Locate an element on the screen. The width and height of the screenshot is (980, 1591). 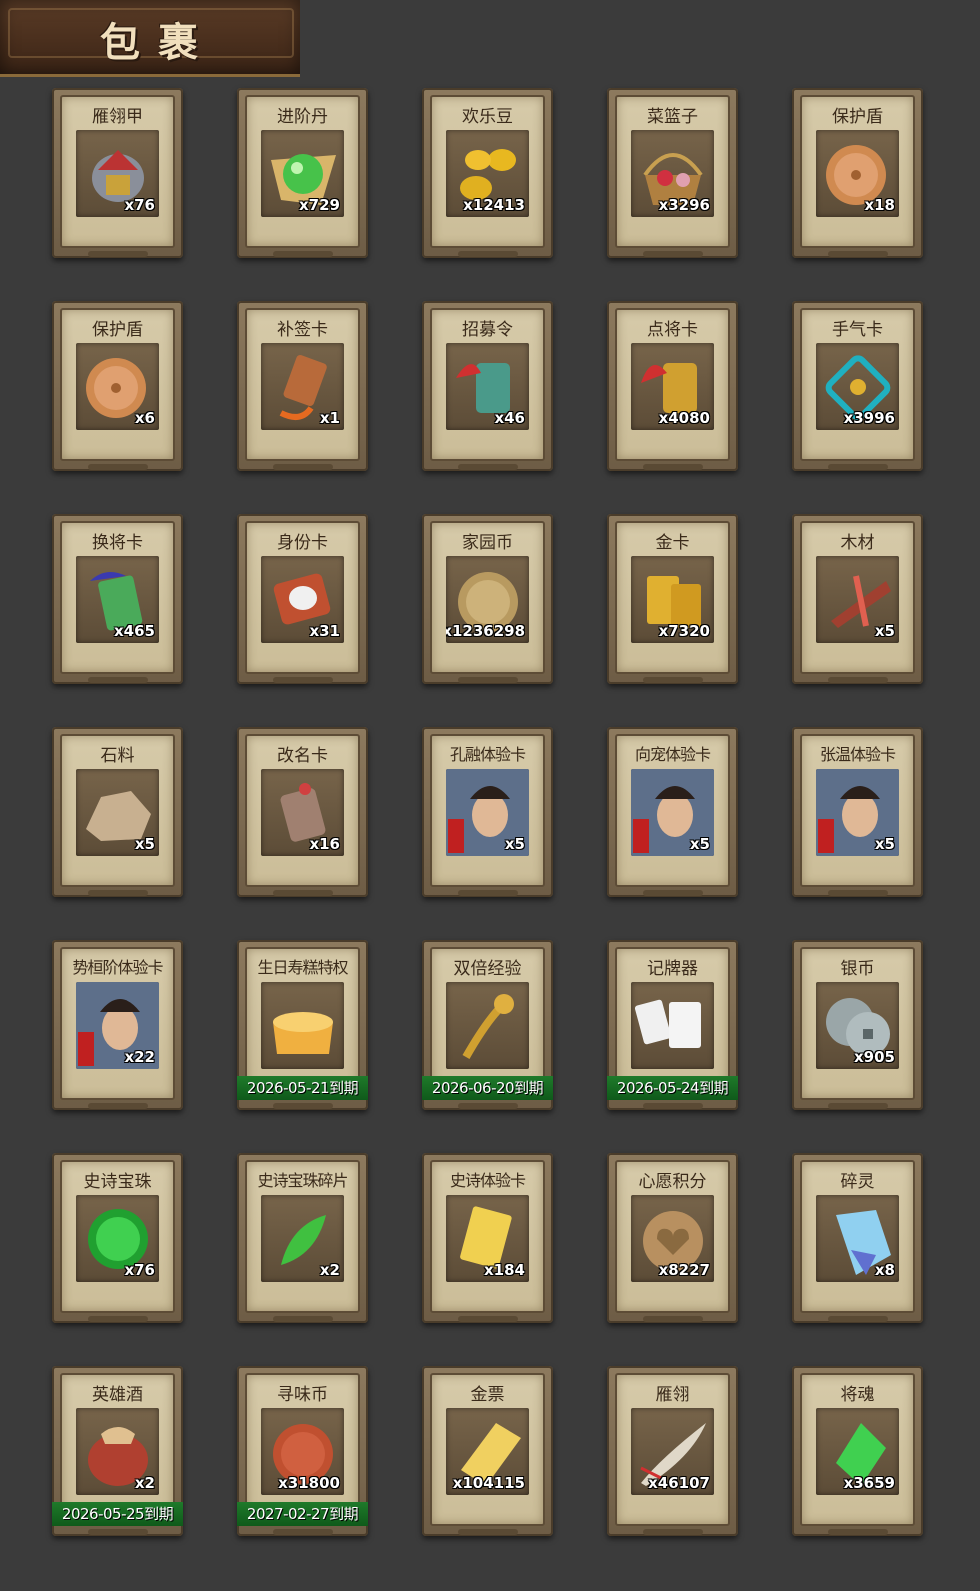
item-name: 孔融体验卡 is located at coordinates (487, 754).